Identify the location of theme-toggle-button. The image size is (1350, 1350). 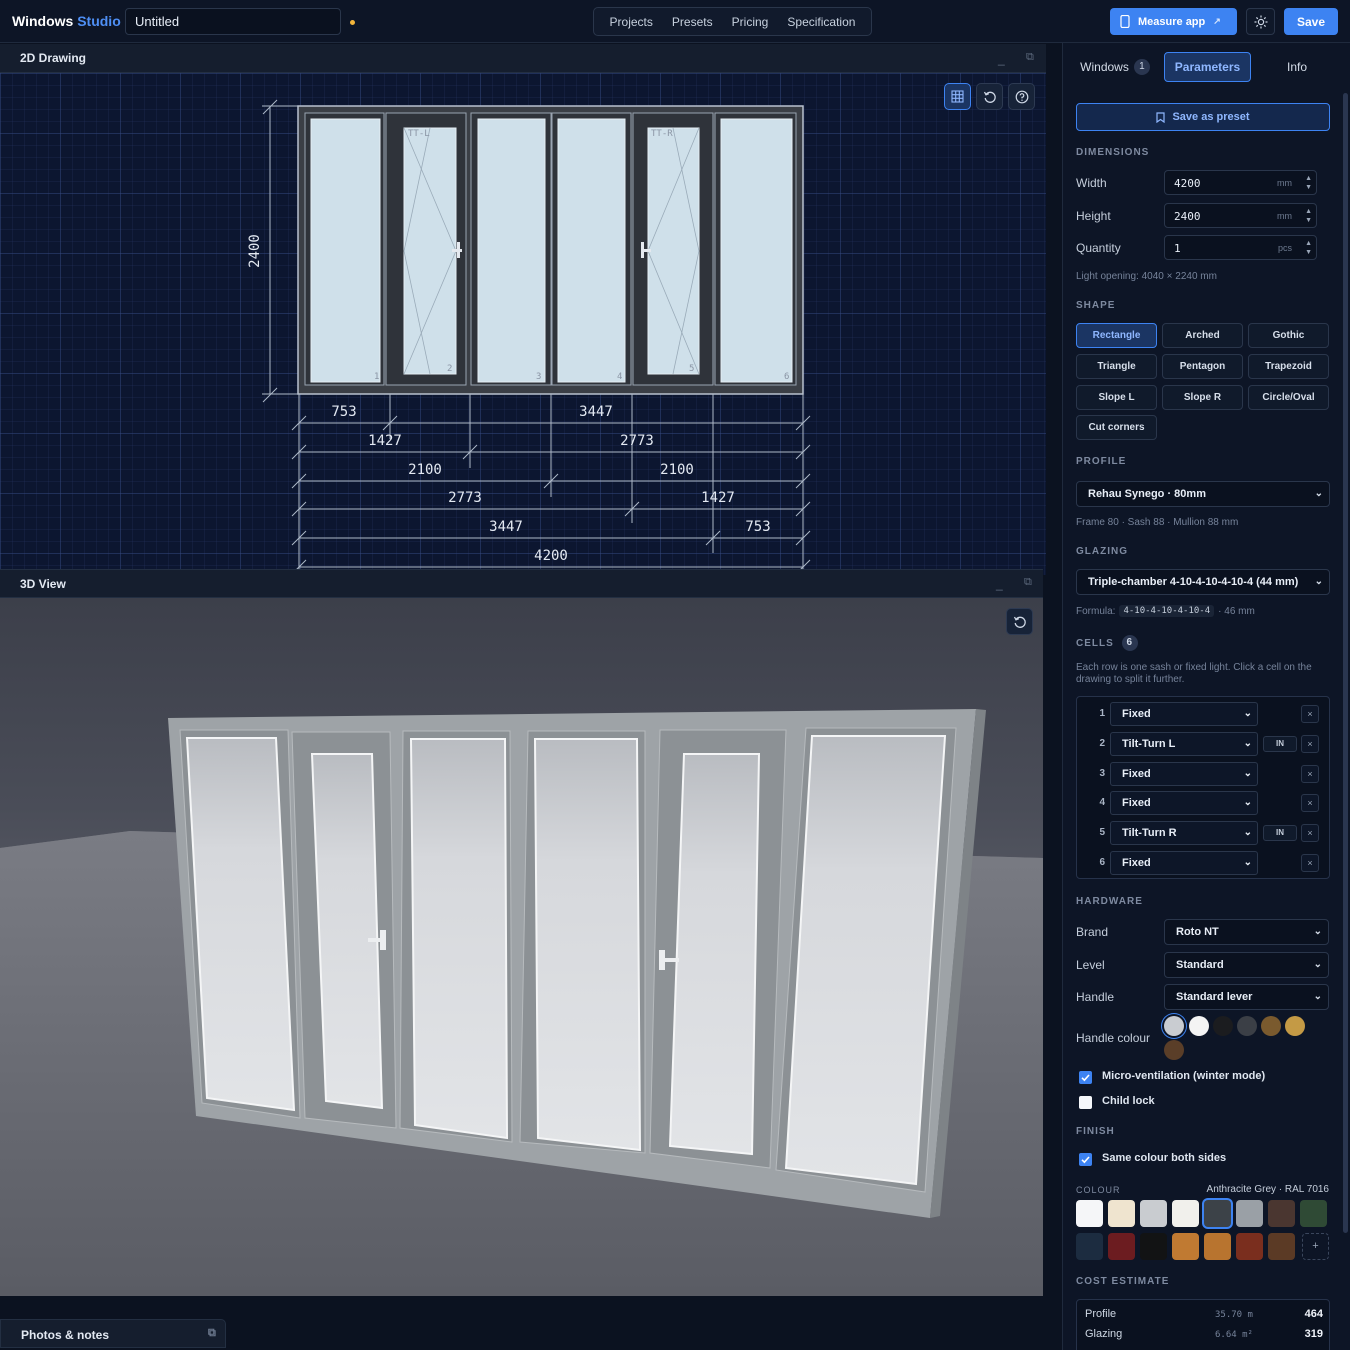
(1260, 21).